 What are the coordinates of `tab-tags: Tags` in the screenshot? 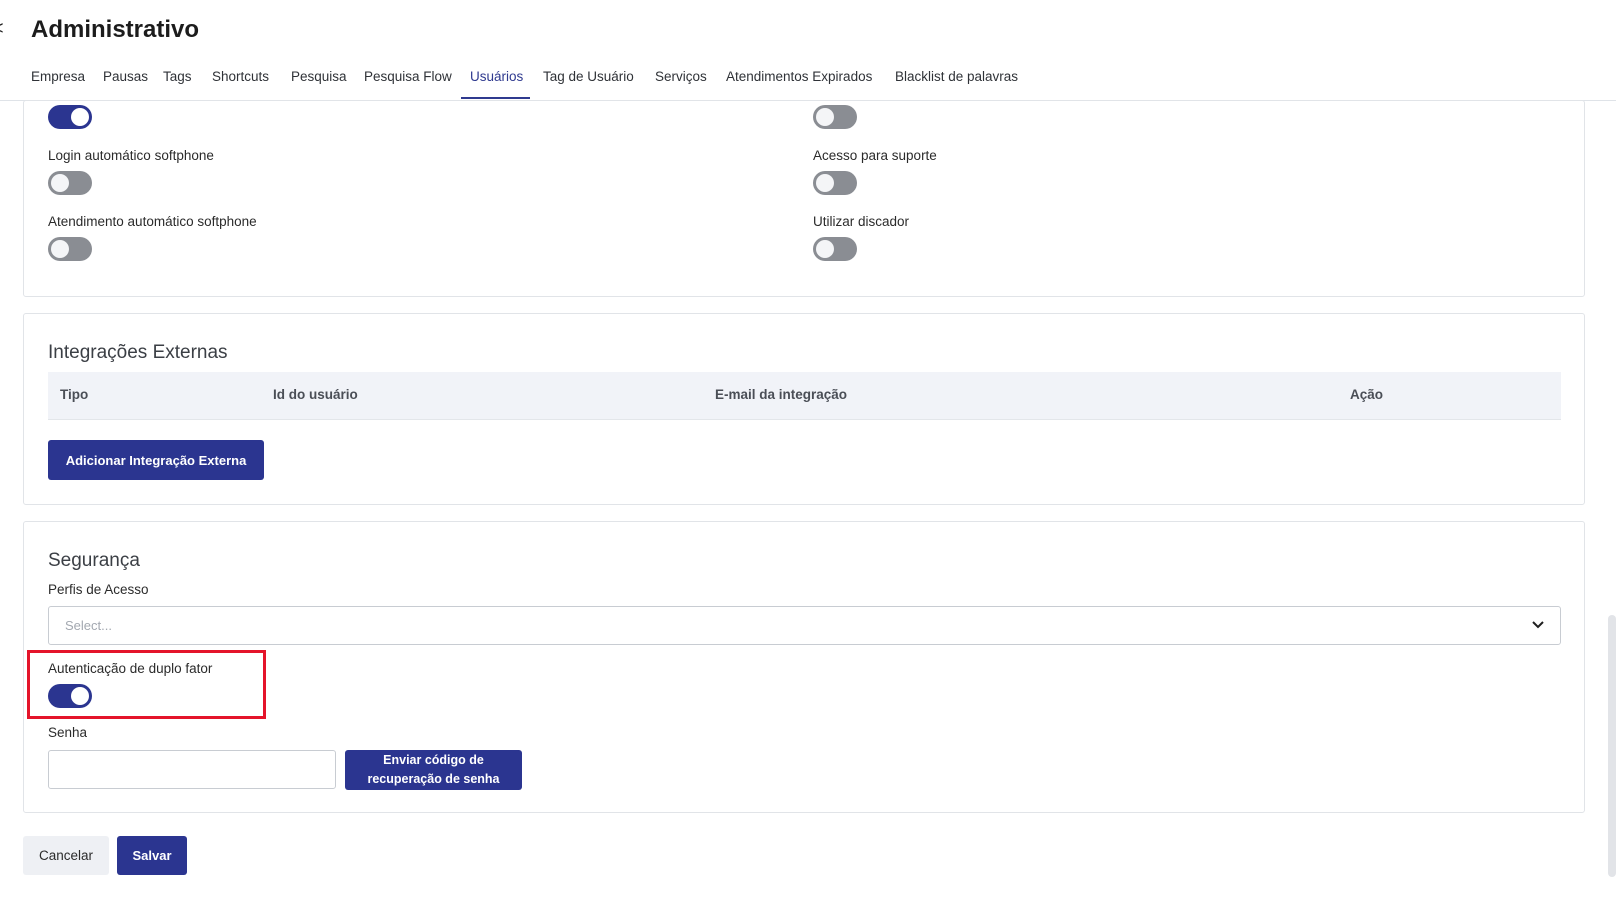 It's located at (177, 76).